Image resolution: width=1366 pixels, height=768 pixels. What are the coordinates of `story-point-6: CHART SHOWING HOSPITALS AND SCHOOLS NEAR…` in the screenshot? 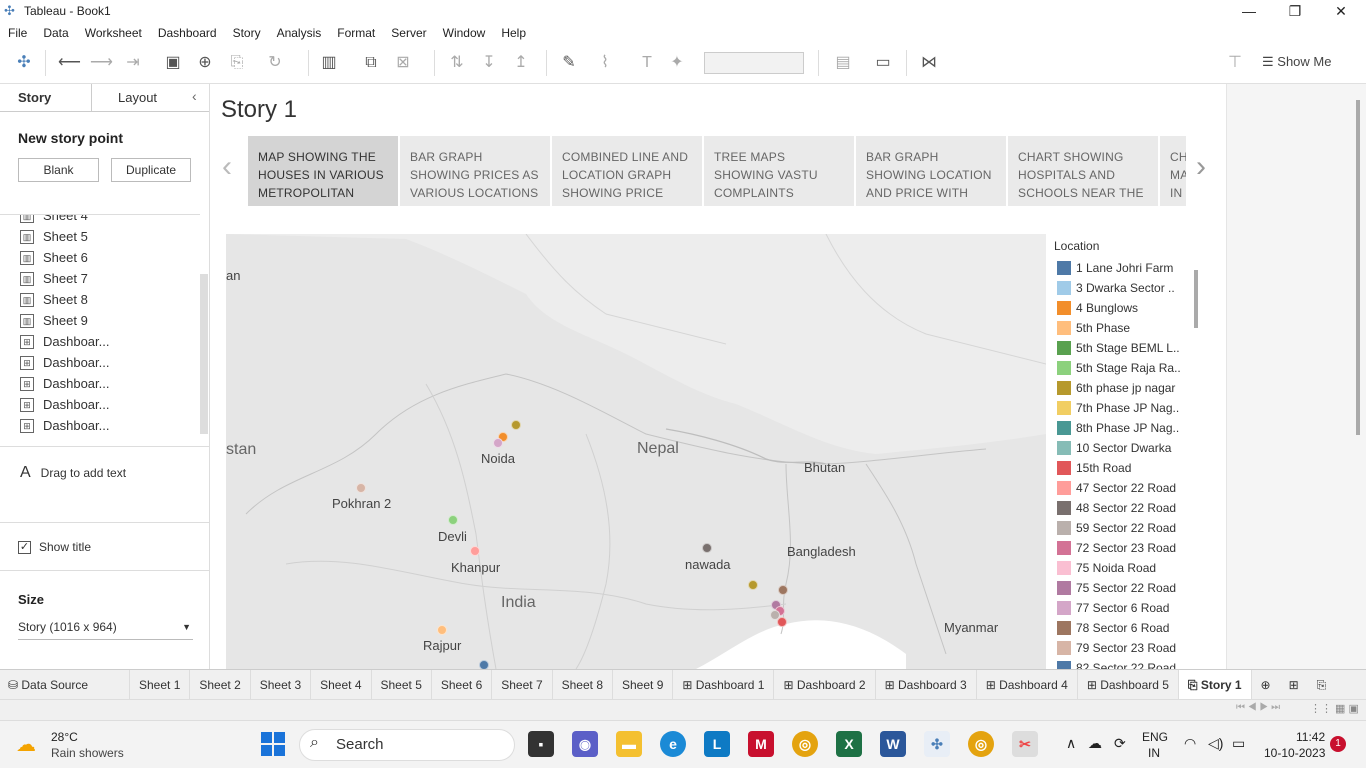 It's located at (1083, 171).